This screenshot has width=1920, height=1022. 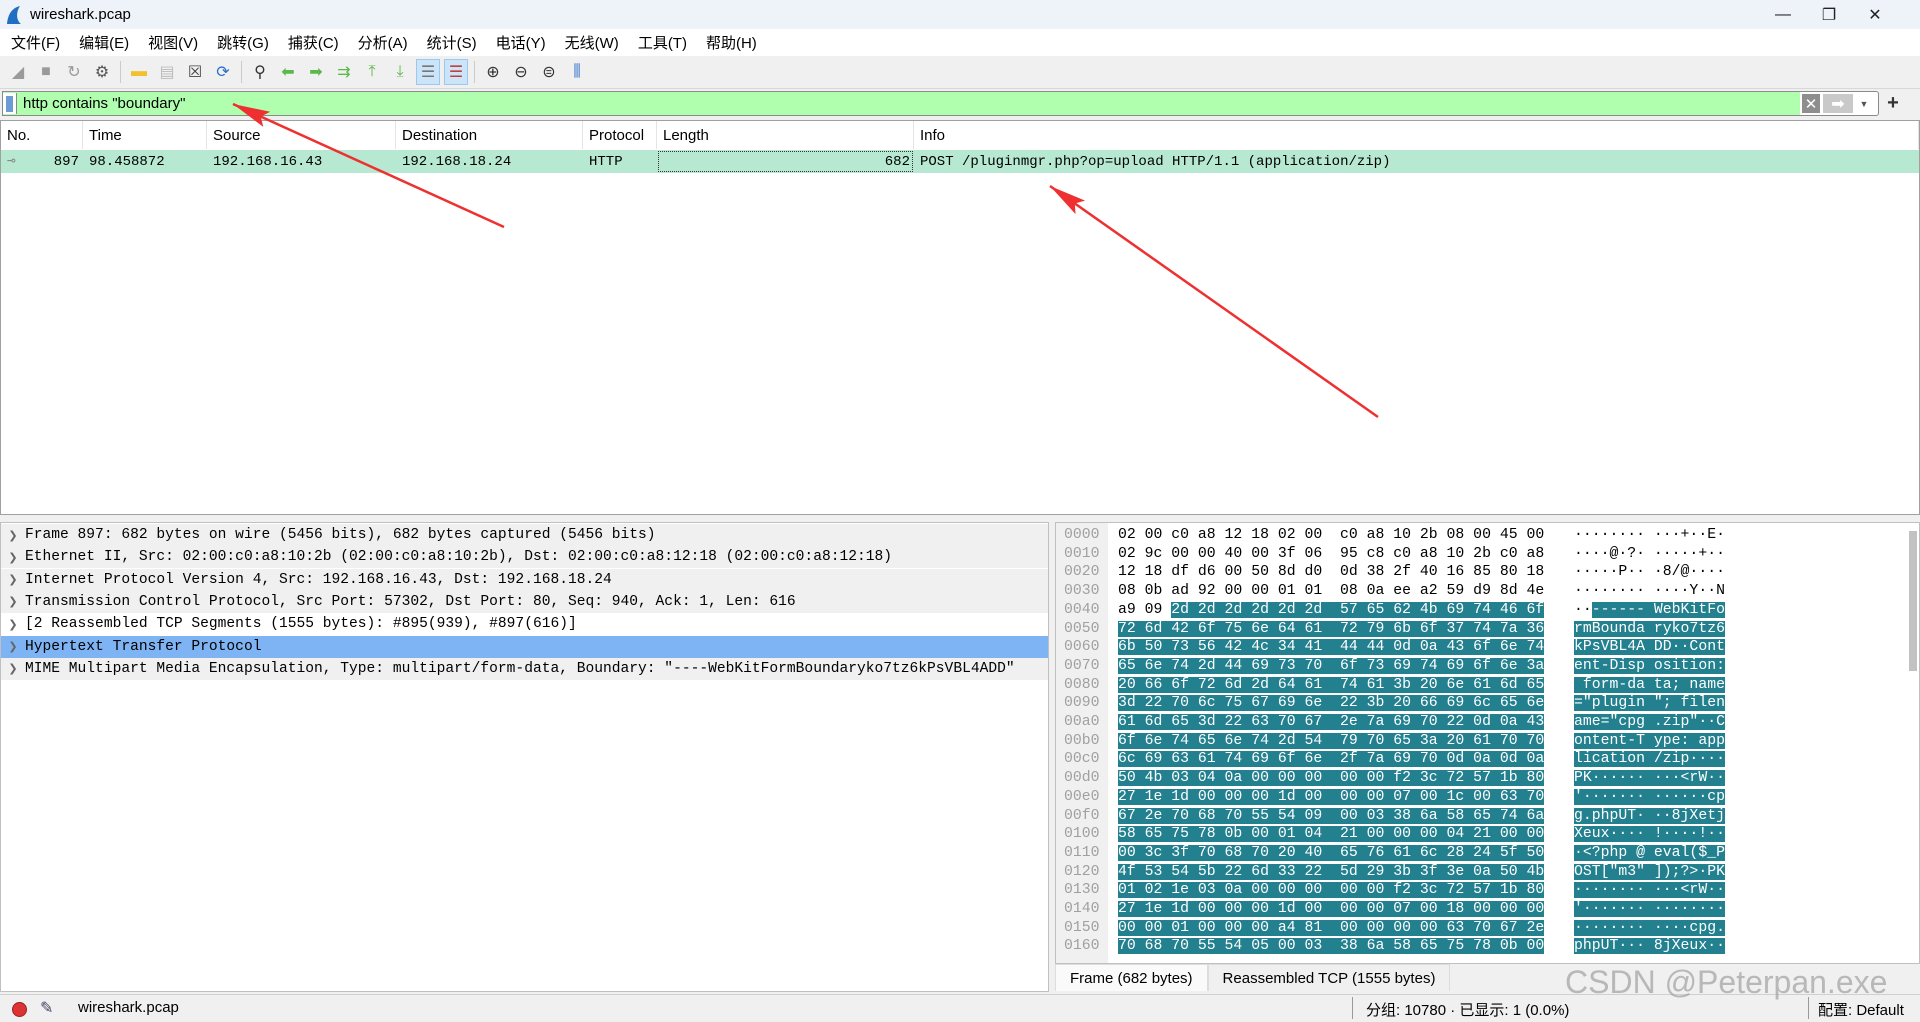 I want to click on column-header-protocol: Protocol, so click(x=620, y=135).